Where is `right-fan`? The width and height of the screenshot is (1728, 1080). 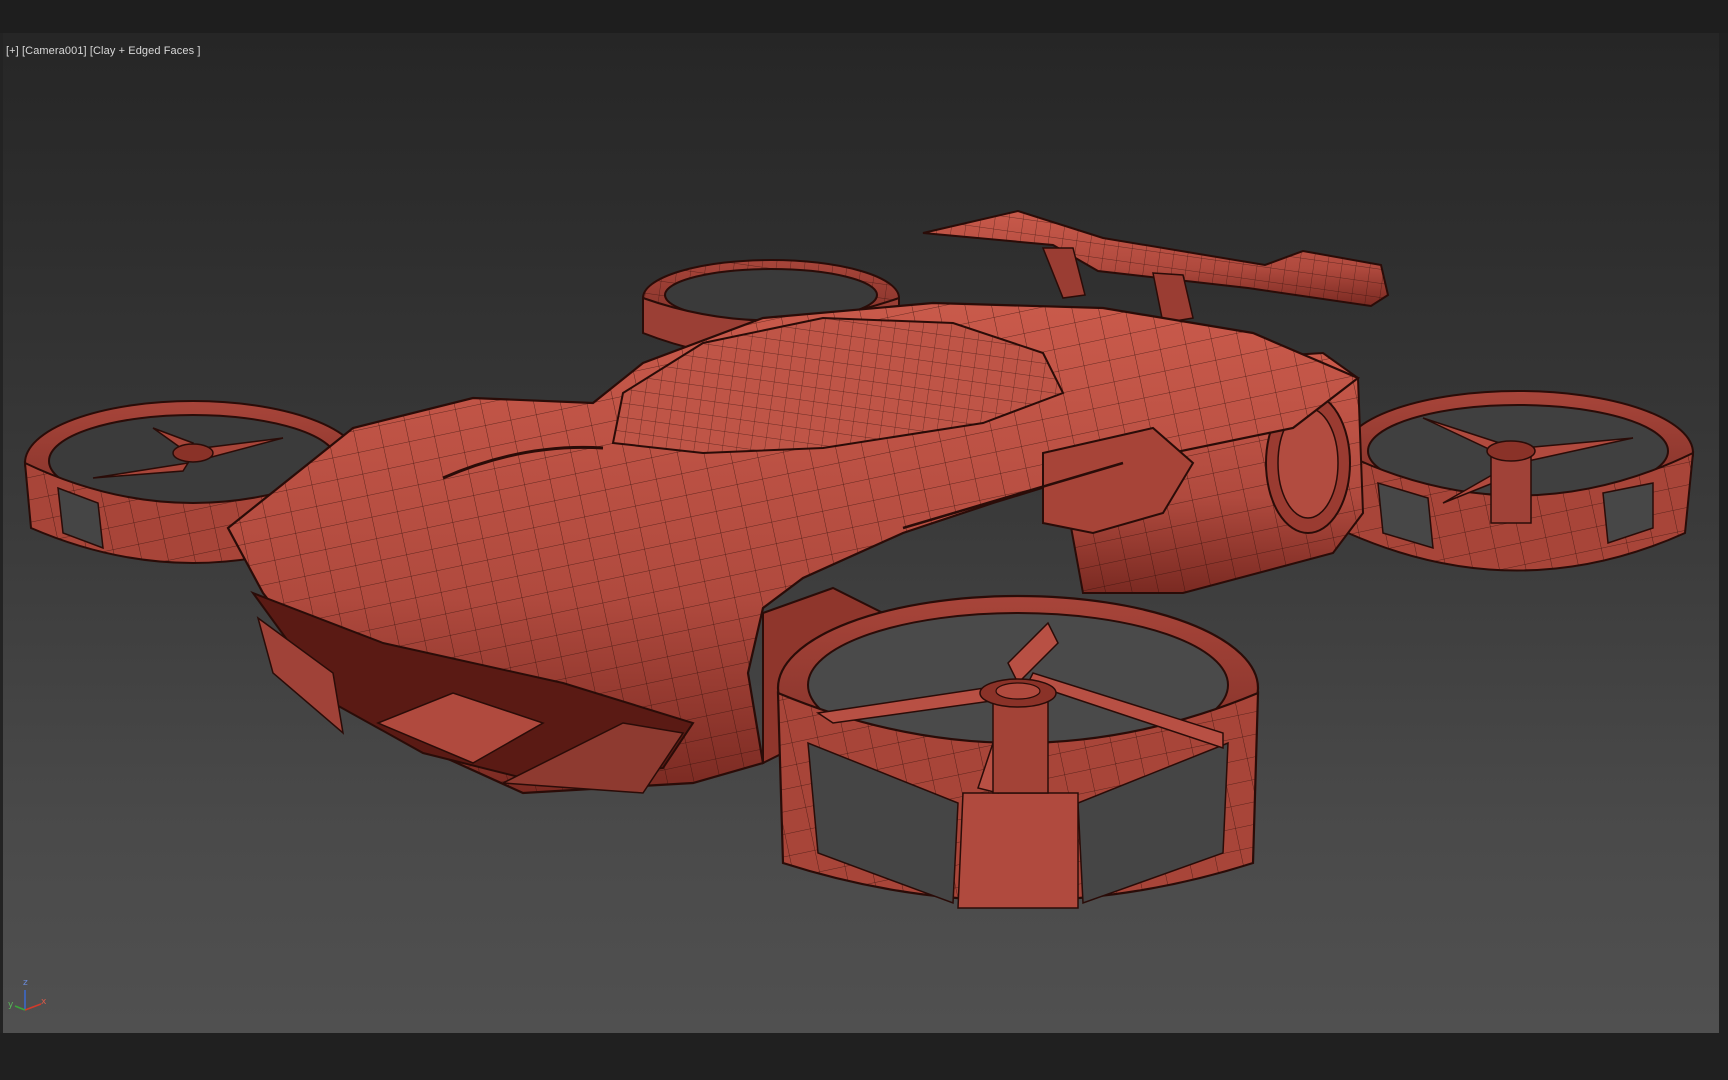 right-fan is located at coordinates (1518, 481).